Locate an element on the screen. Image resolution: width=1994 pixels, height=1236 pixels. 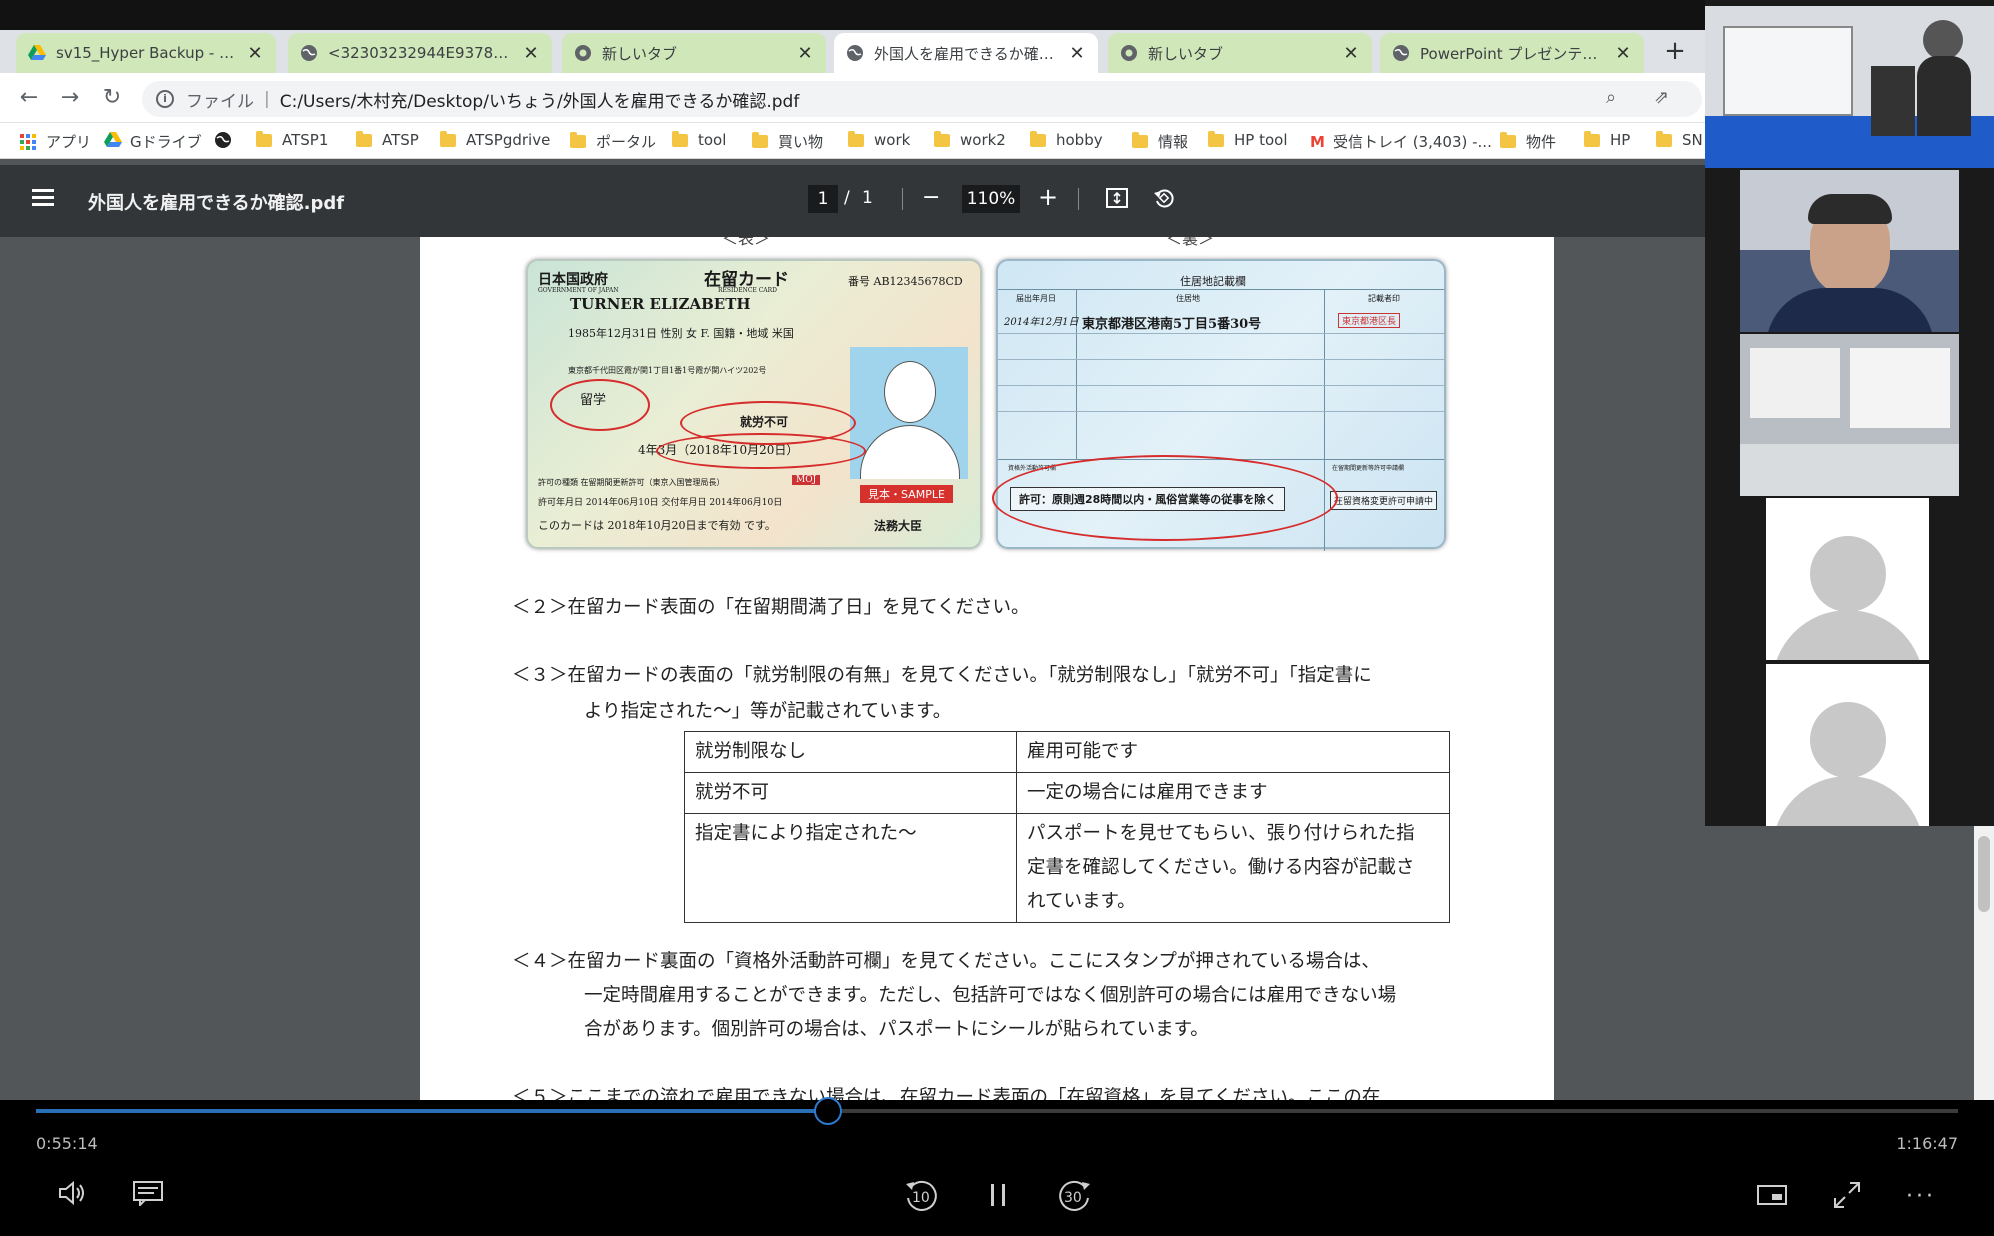
bookmark-folder: HP tool is located at coordinates (1248, 139).